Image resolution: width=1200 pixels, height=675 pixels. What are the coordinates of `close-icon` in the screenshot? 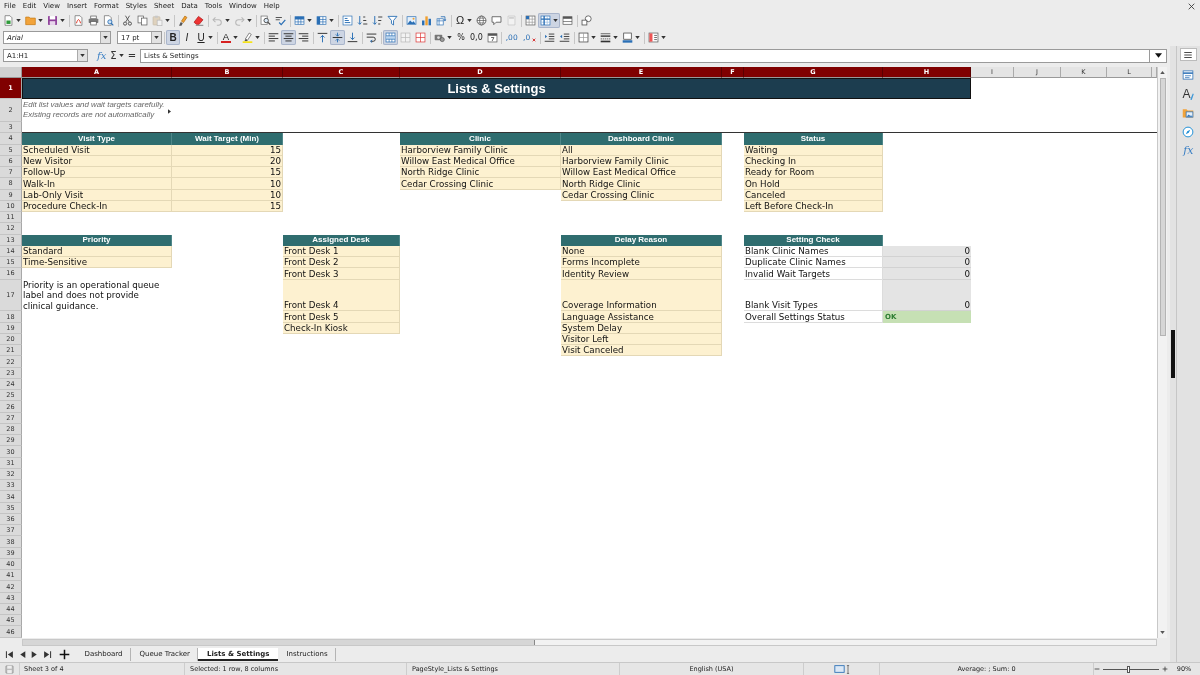 It's located at (1191, 6).